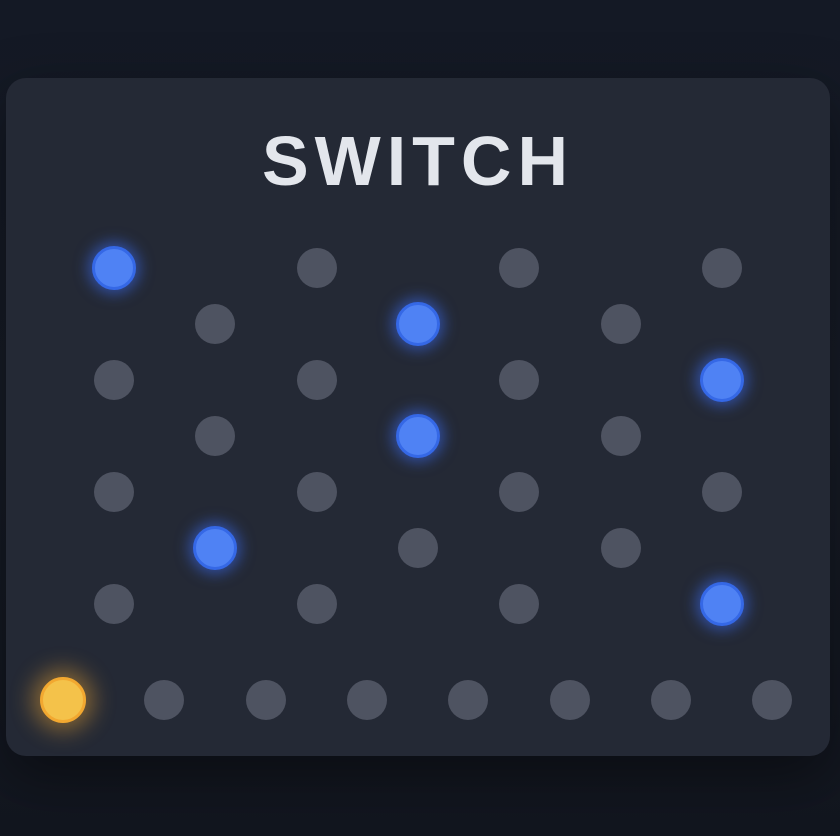  Describe the element at coordinates (418, 161) in the screenshot. I see `game-title: SWITCH` at that location.